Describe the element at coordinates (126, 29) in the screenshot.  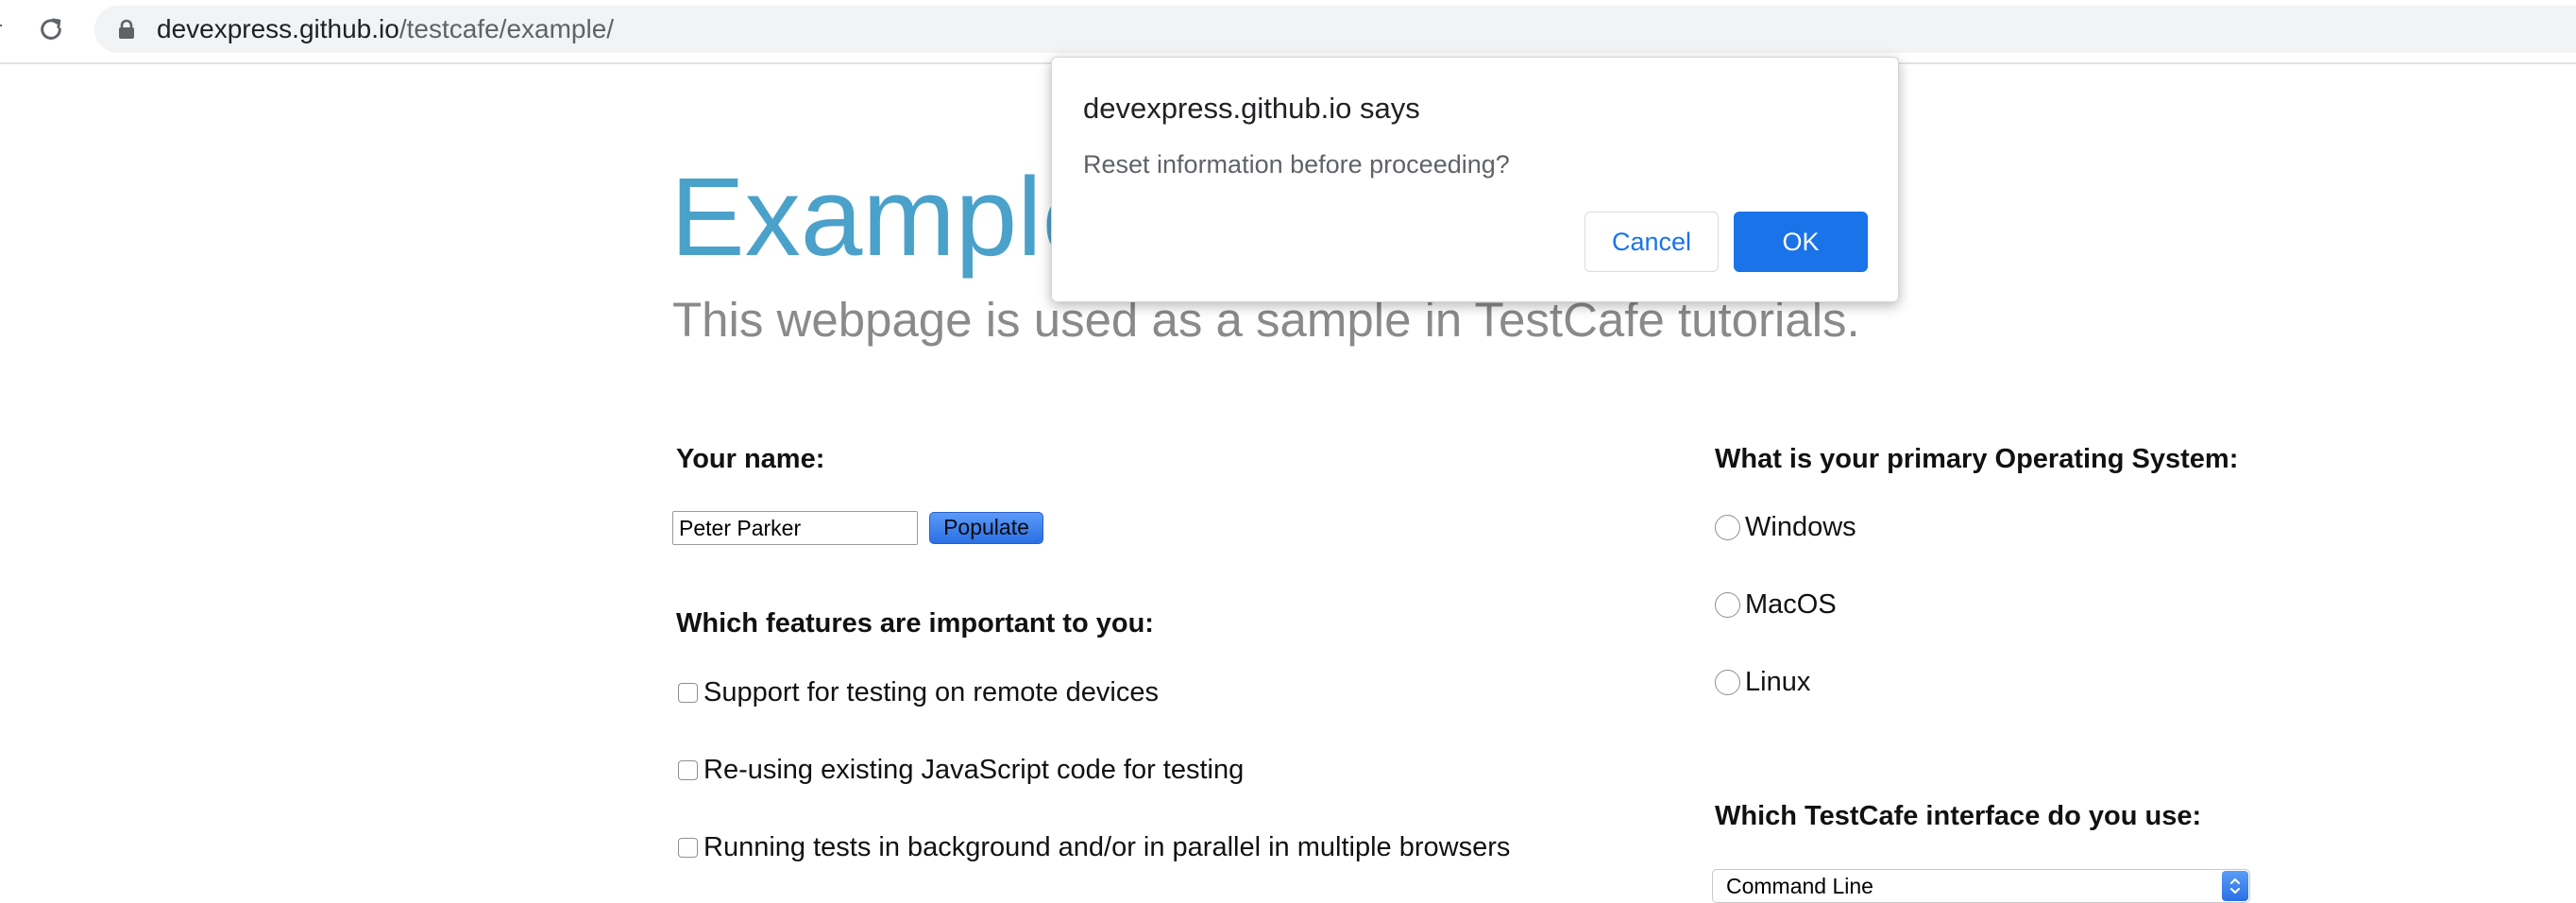
I see `lock-icon` at that location.